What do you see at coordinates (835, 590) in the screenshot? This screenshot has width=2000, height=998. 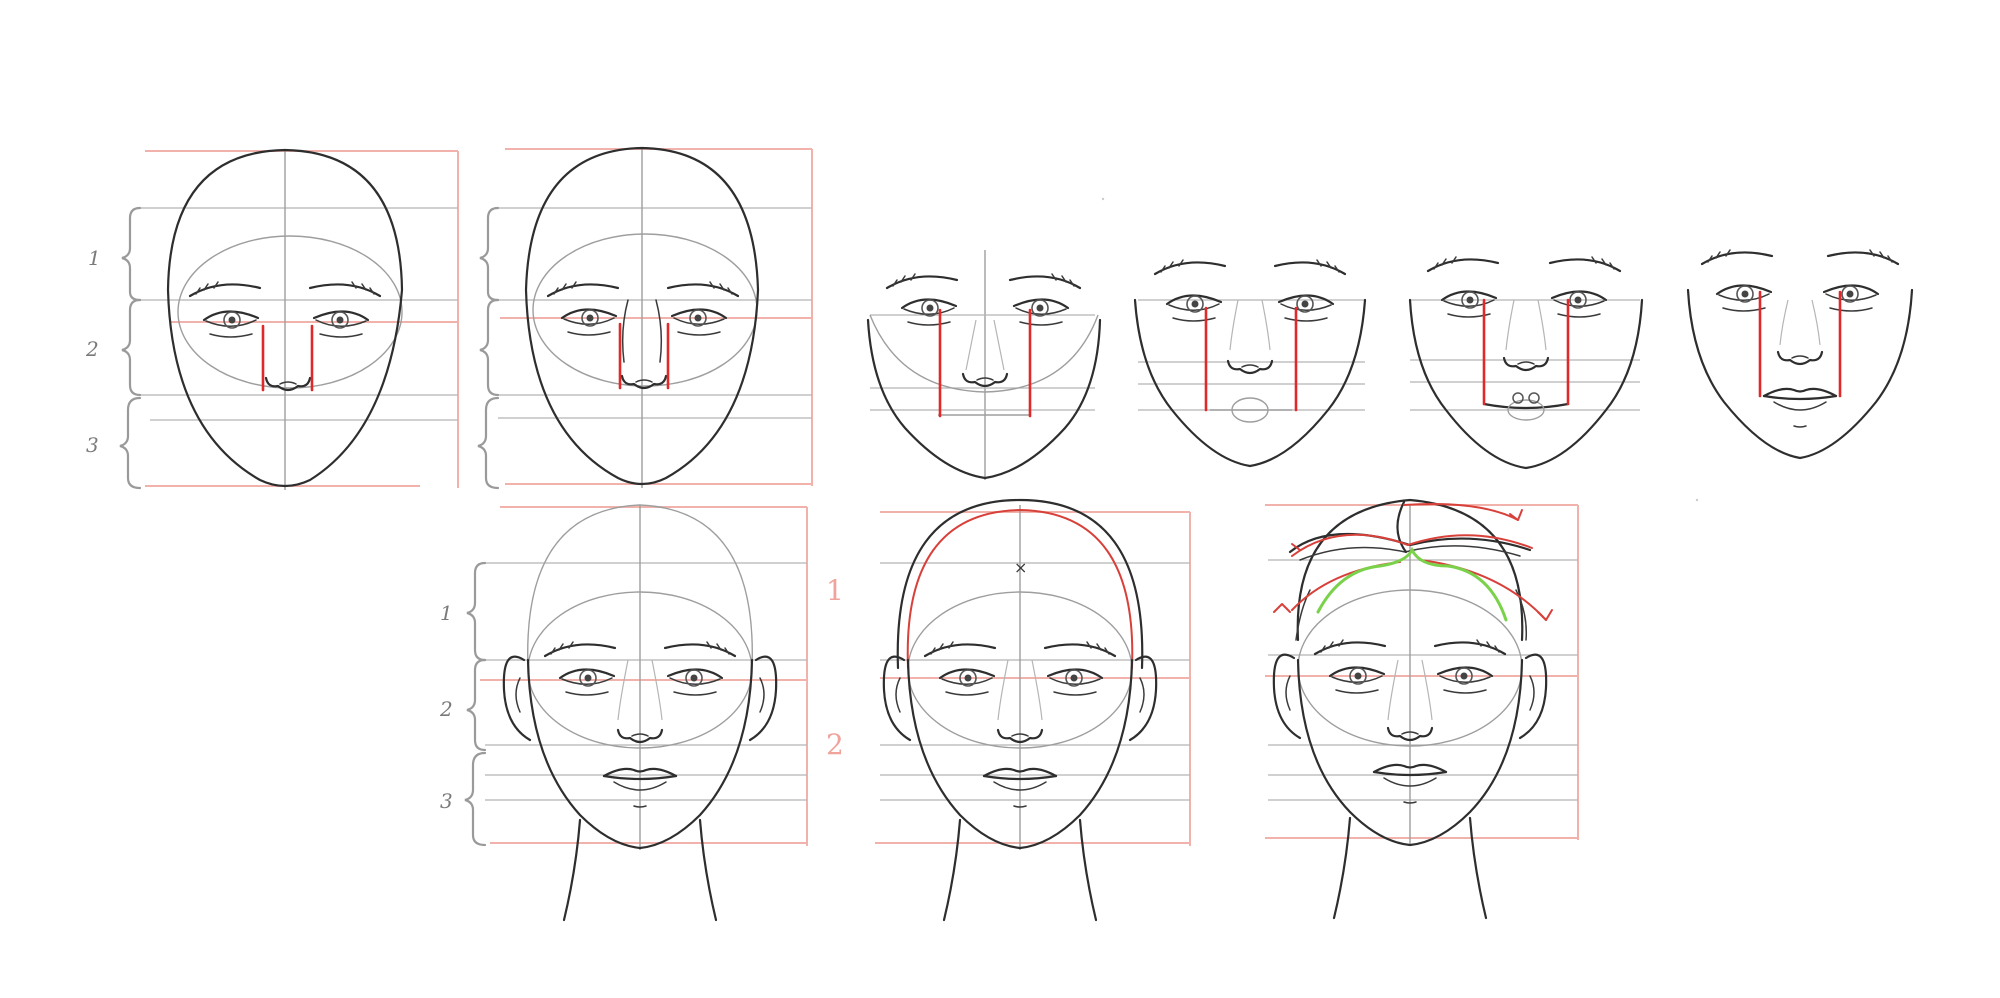 I see `head-half-1: 1` at bounding box center [835, 590].